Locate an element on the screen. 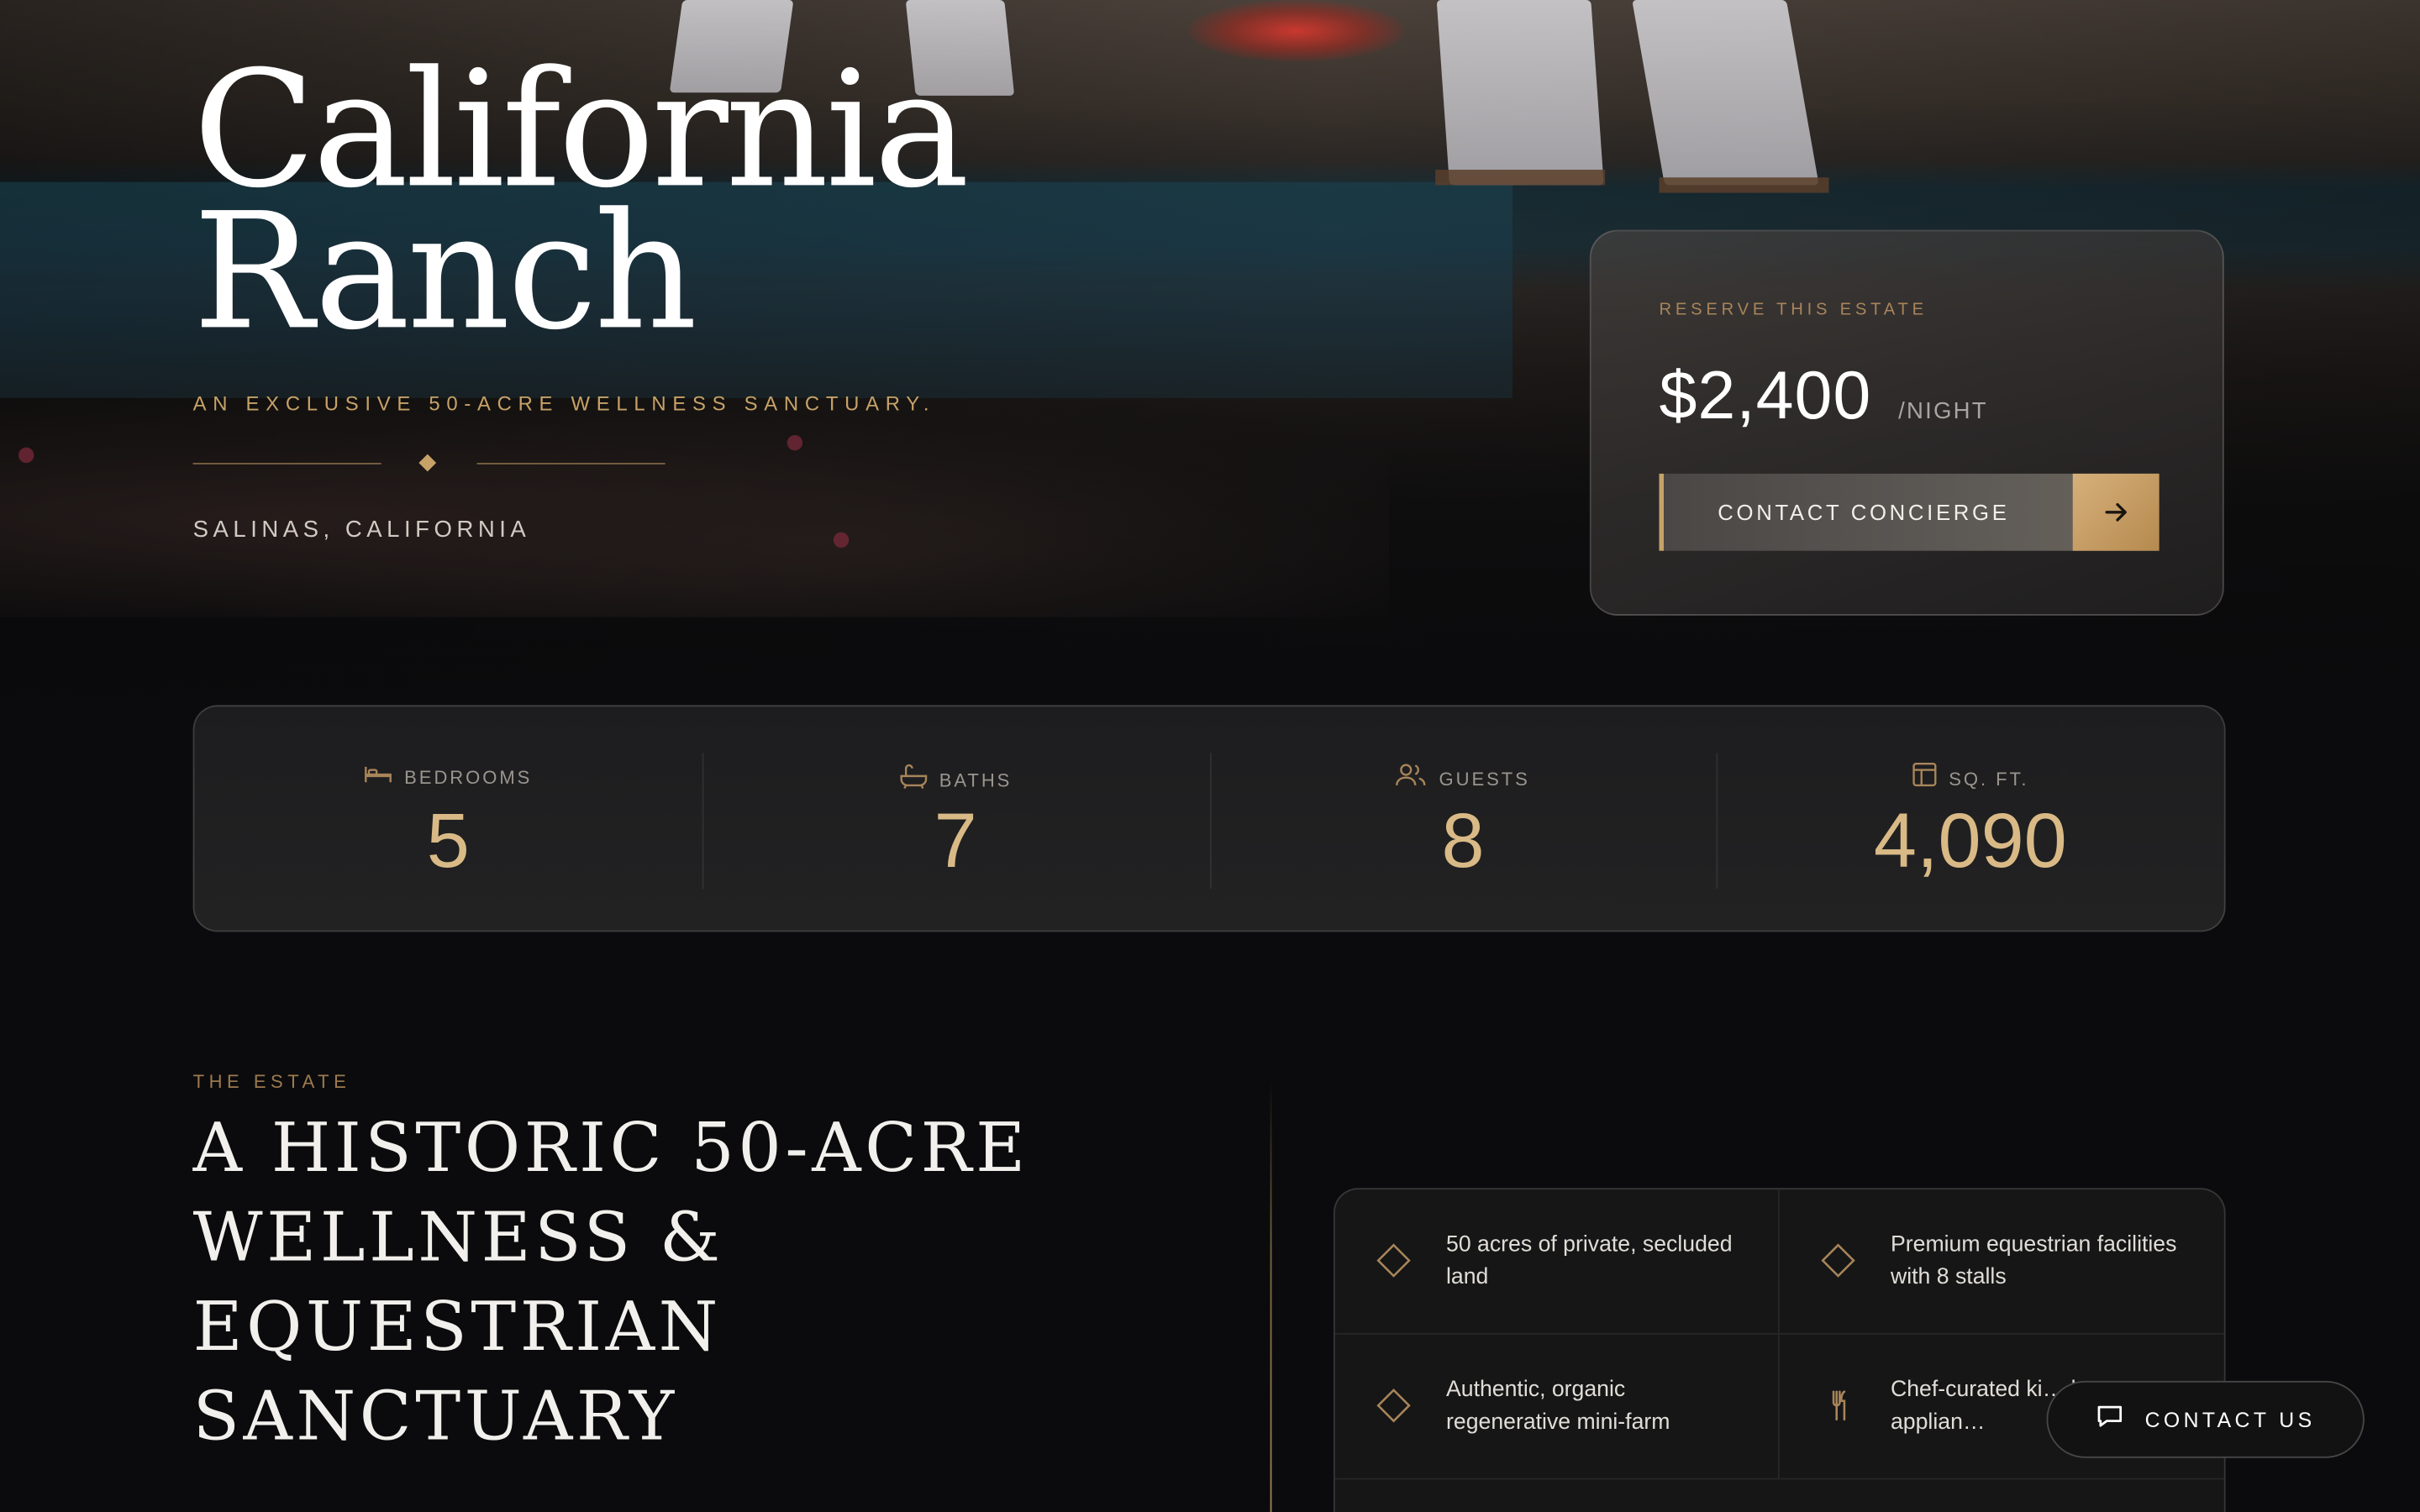 This screenshot has width=2420, height=1512. stat-sqft: SQ. FT. 4,090 is located at coordinates (1970, 818).